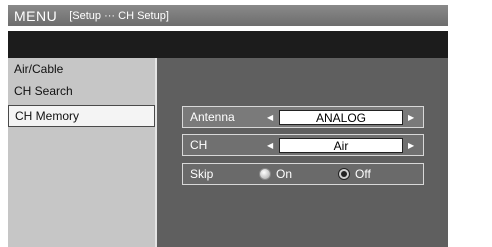 The width and height of the screenshot is (492, 247). Describe the element at coordinates (47, 116) in the screenshot. I see `sidebar-item-label: CH Memory` at that location.